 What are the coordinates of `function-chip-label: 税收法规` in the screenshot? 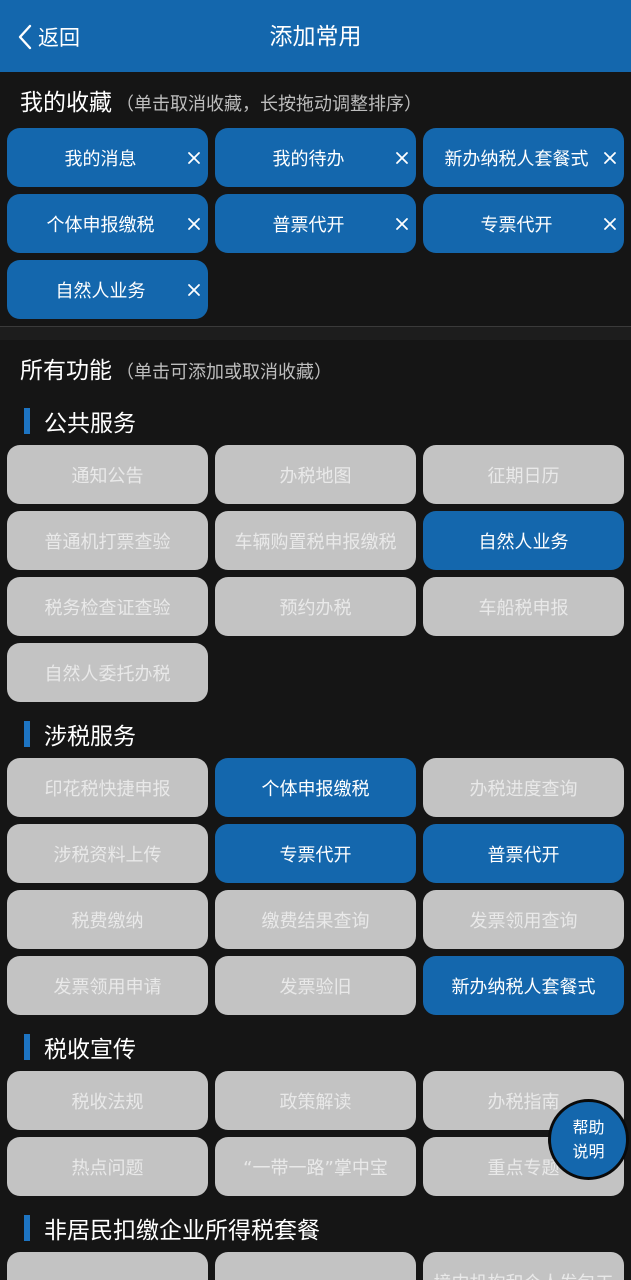 It's located at (107, 1102).